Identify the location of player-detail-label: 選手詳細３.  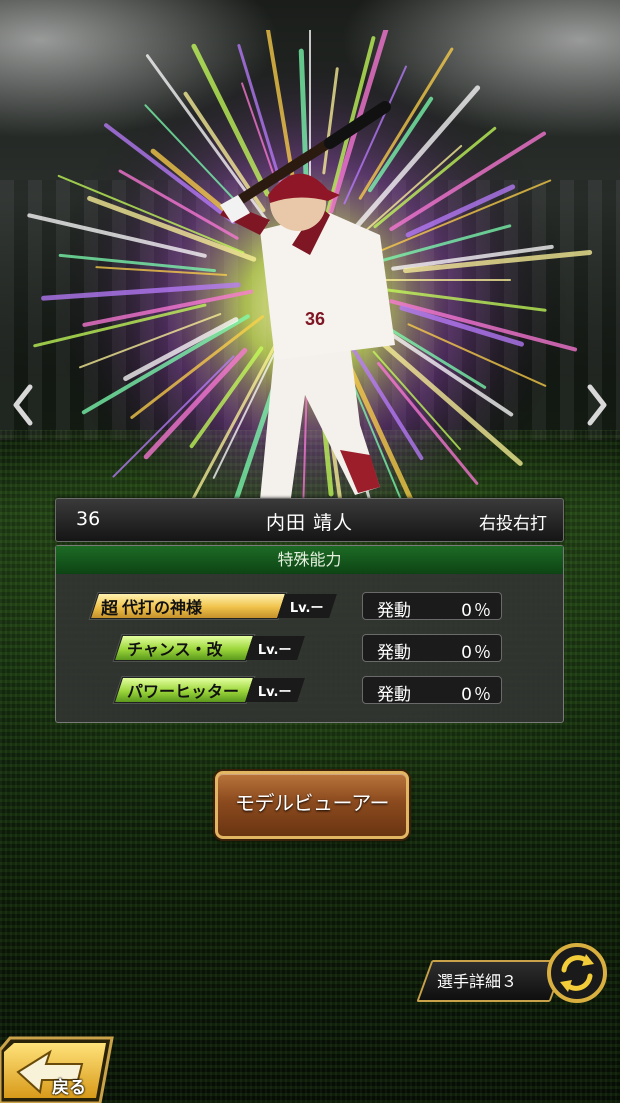
(477, 981).